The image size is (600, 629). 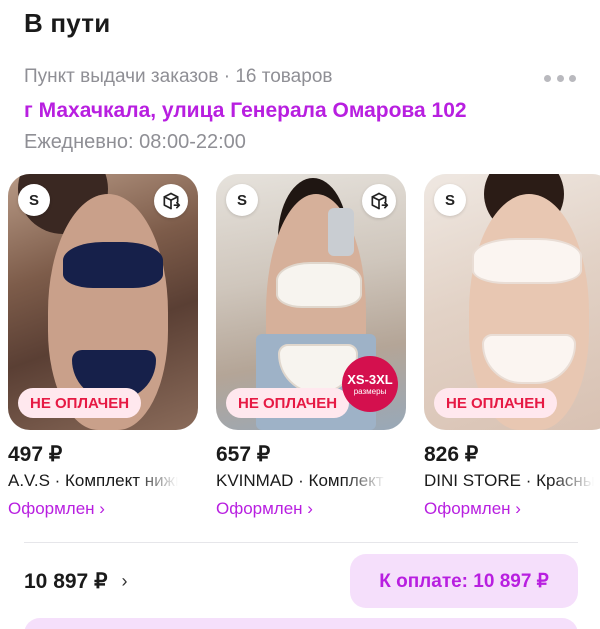 What do you see at coordinates (464, 581) in the screenshot?
I see `pay-button: К оплате: 10 897 ₽` at bounding box center [464, 581].